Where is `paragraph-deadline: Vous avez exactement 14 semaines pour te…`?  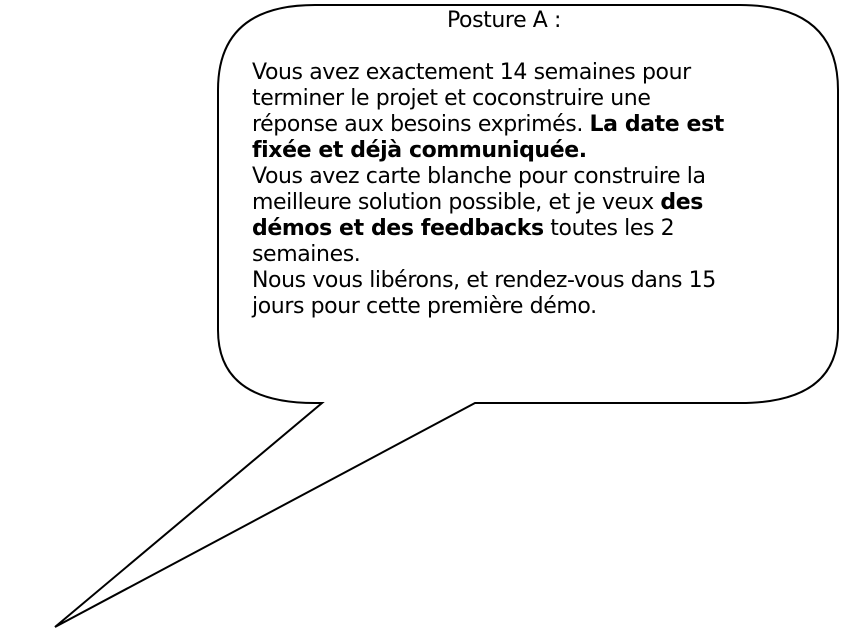
paragraph-deadline: Vous avez exactement 14 semaines pour te… is located at coordinates (532, 112).